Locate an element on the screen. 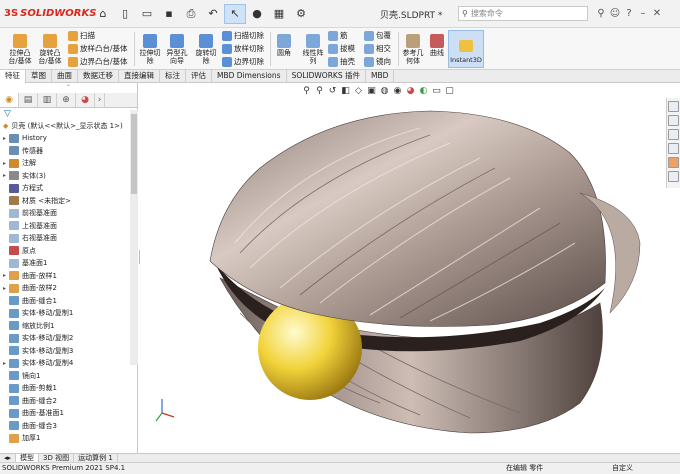 This screenshot has height=474, width=680. options-icon: ▦ is located at coordinates (279, 14).